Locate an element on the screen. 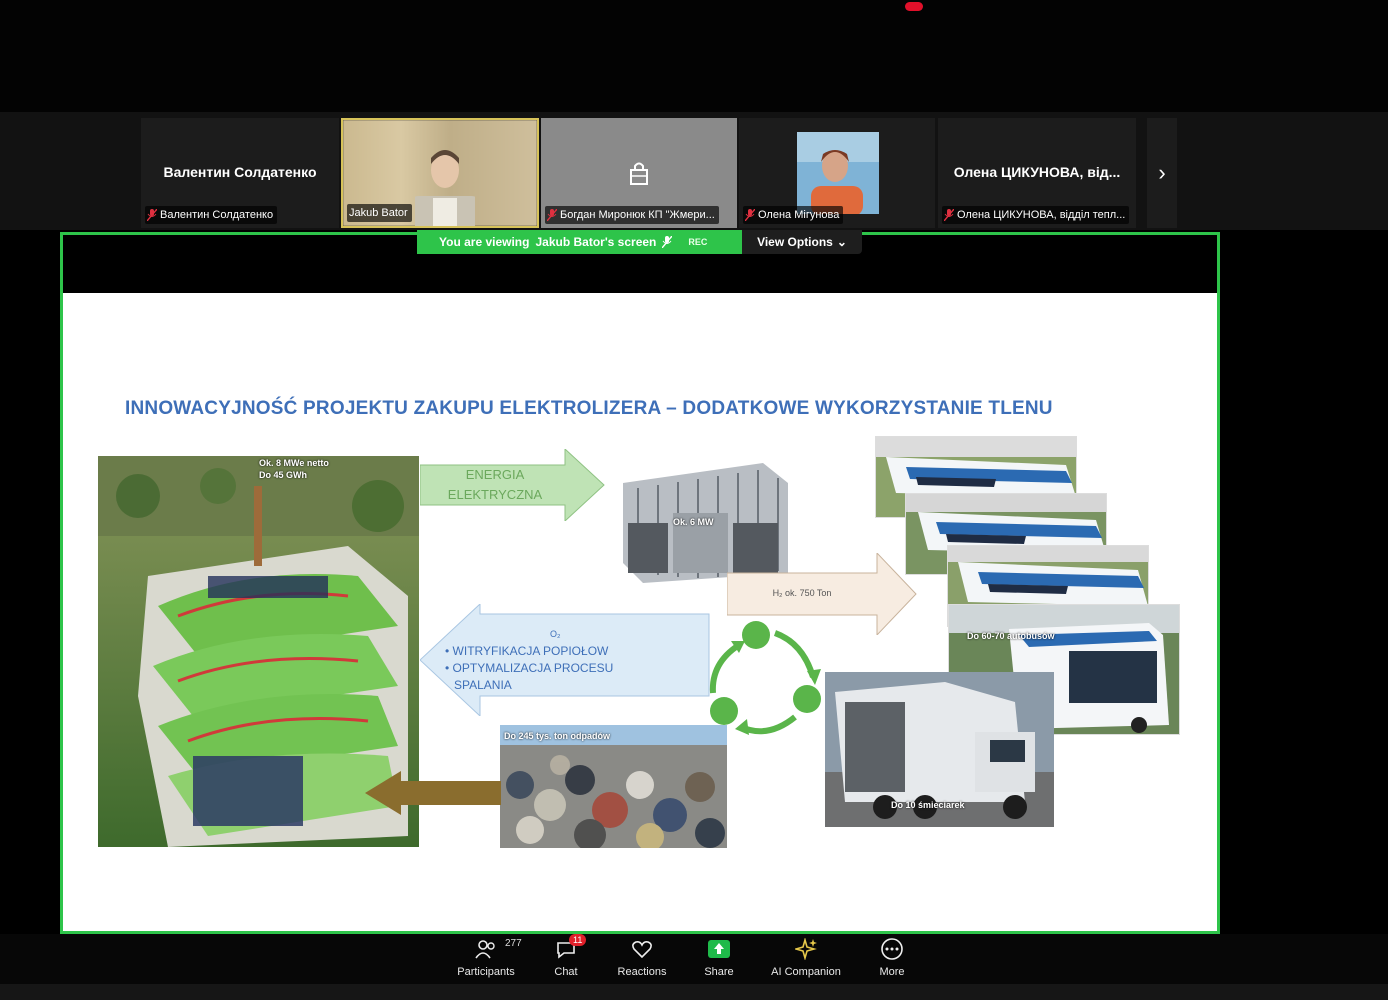  participant-name-label: Валентин Солдатенко is located at coordinates (211, 215).